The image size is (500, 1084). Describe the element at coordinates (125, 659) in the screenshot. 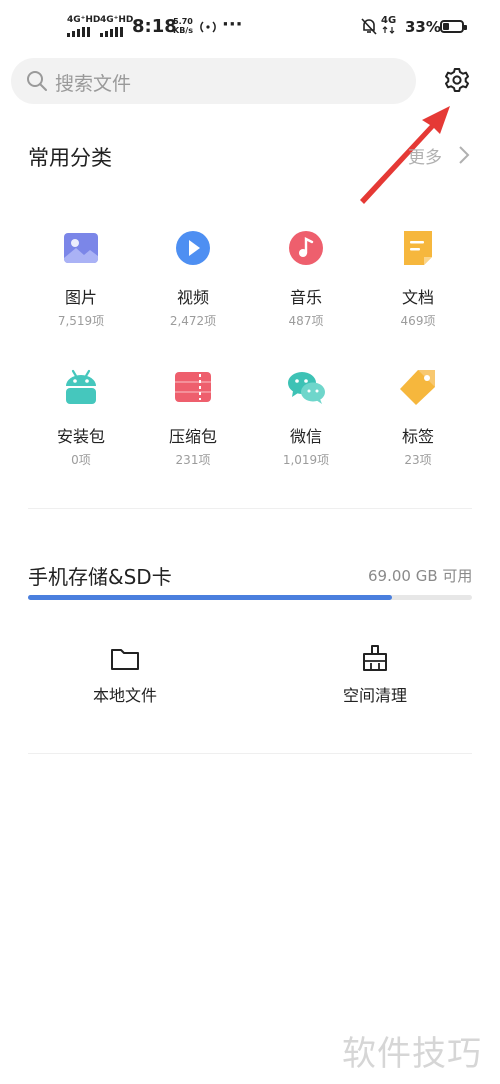

I see `folder-icon` at that location.